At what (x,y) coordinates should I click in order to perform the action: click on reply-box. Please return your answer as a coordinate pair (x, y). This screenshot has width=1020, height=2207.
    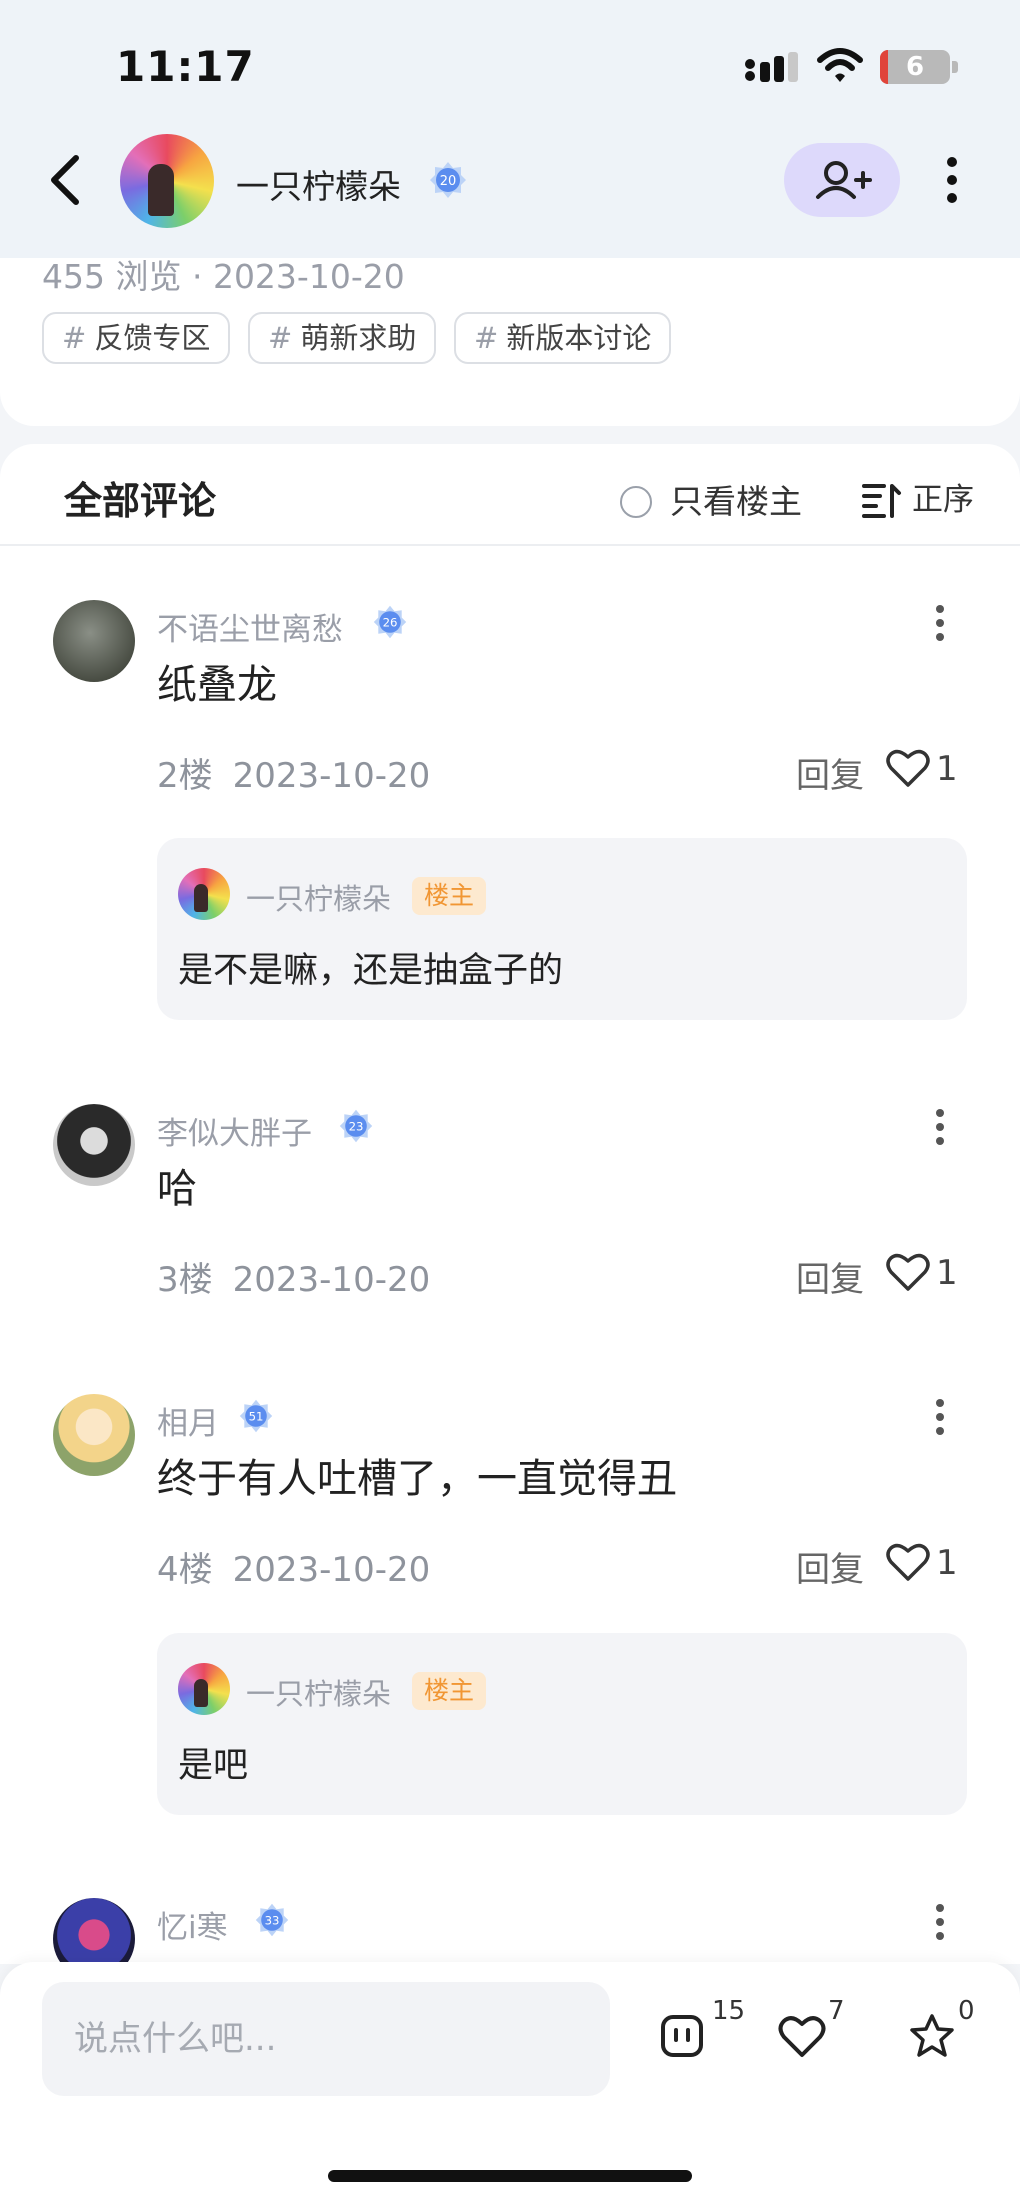
    Looking at the image, I should click on (562, 1724).